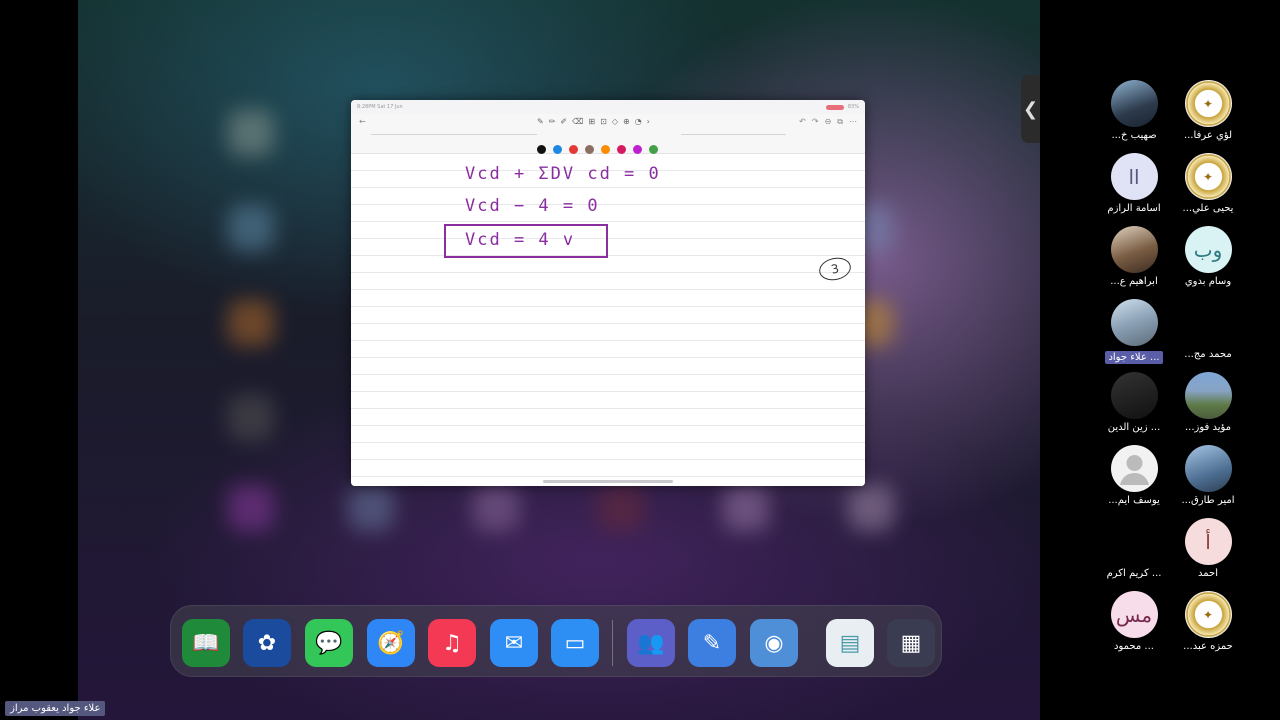 This screenshot has width=1280, height=720. I want to click on back-arrow-icon: ←, so click(362, 121).